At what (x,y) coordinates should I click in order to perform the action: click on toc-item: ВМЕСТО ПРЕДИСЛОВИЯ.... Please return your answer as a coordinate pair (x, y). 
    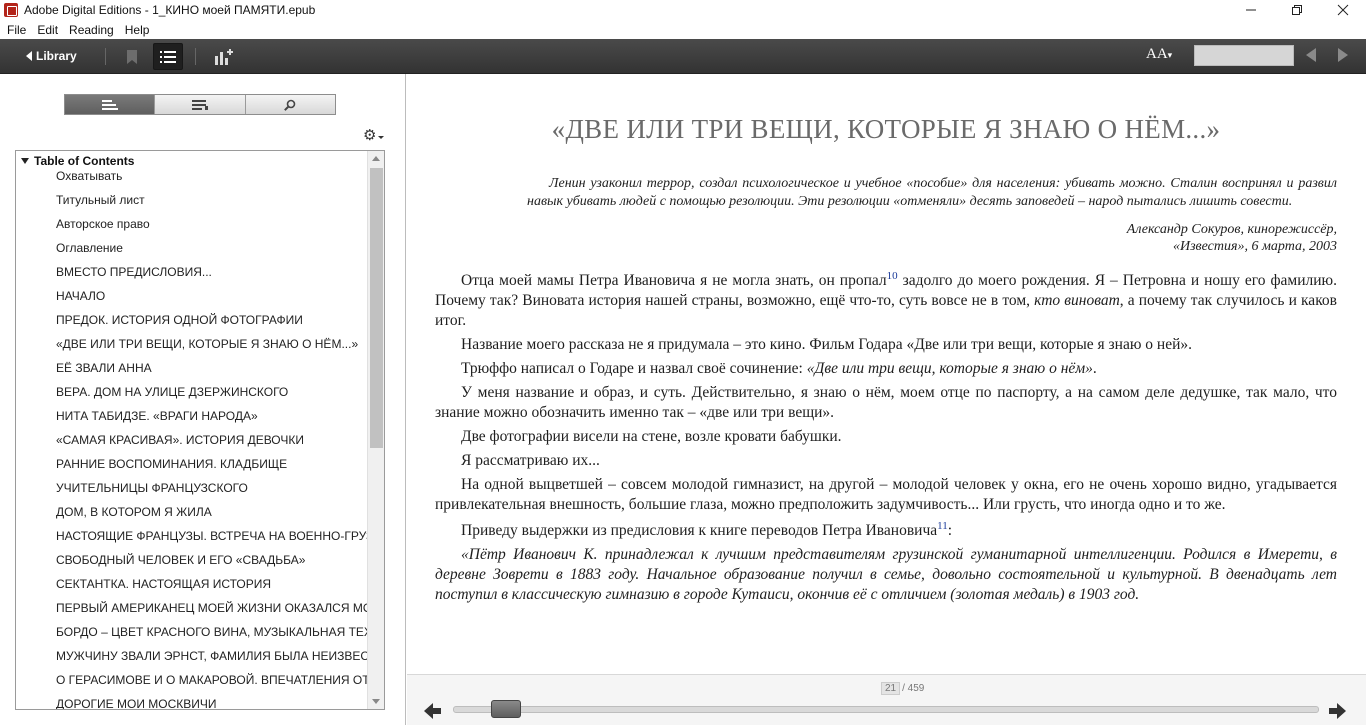
    Looking at the image, I should click on (192, 275).